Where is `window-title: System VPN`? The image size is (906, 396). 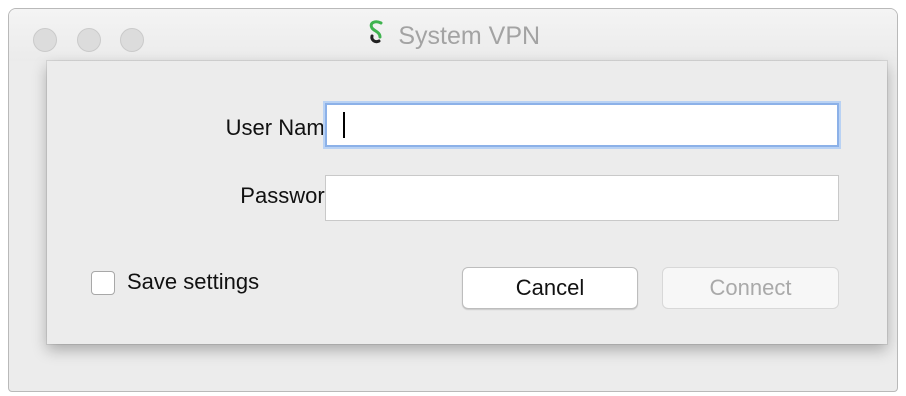 window-title: System VPN is located at coordinates (469, 36).